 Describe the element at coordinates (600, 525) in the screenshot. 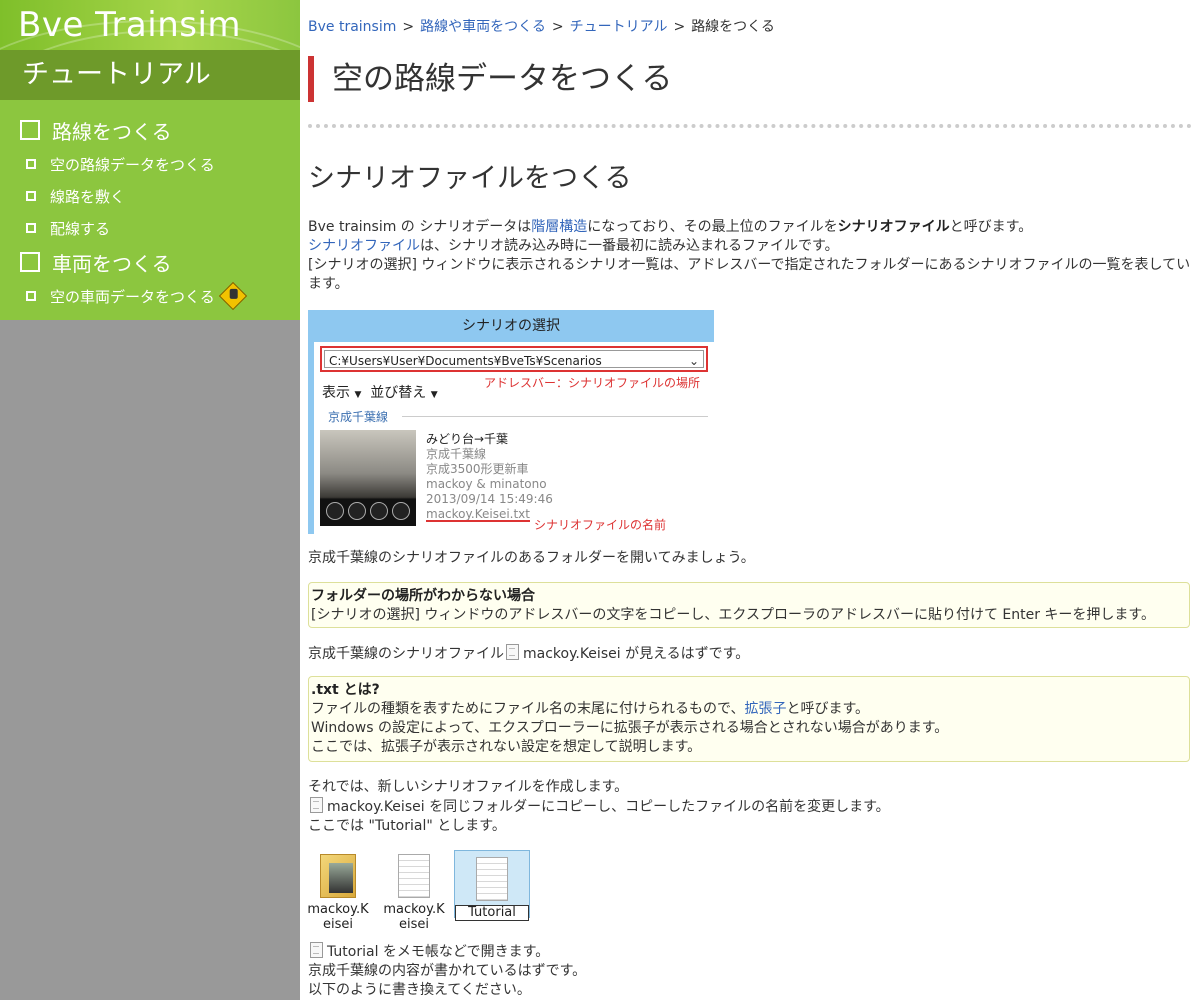

I see `file-annotation: シナリオファイルの名前` at that location.